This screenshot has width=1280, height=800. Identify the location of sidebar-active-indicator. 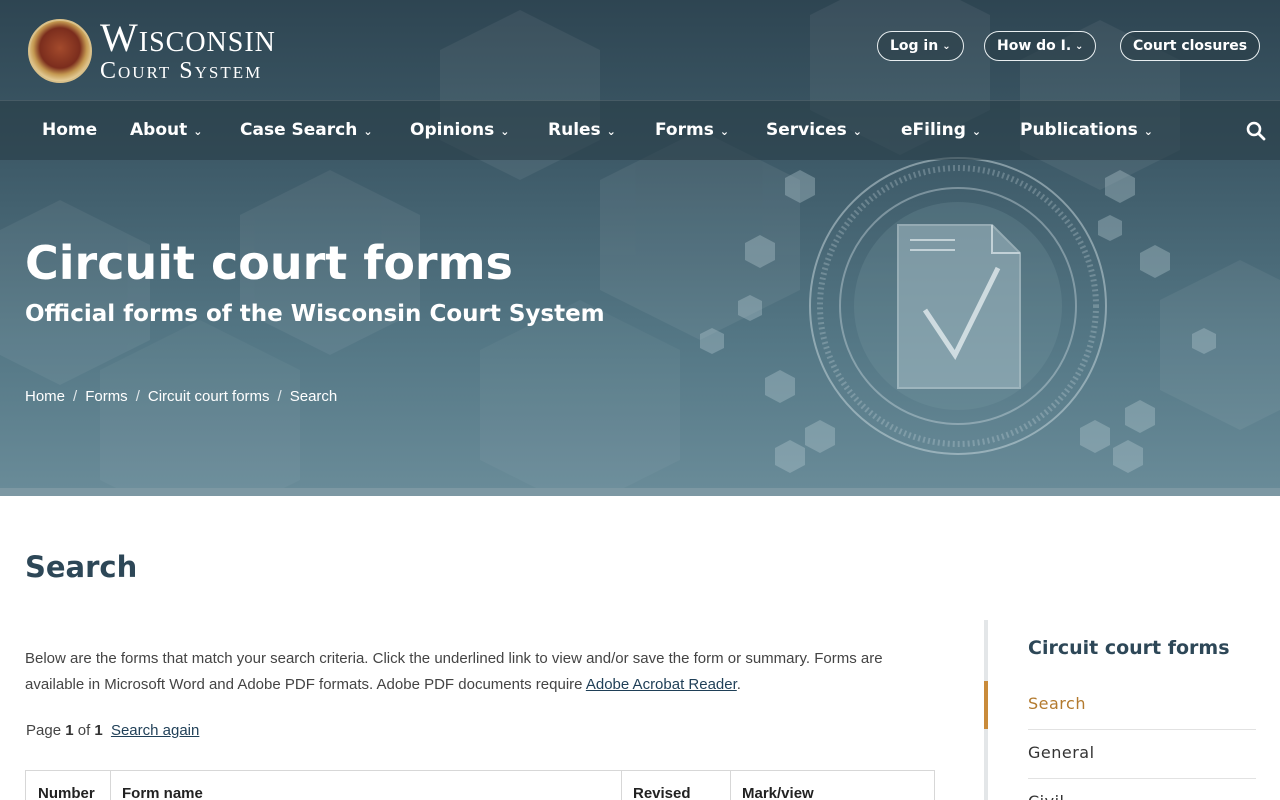
(986, 705).